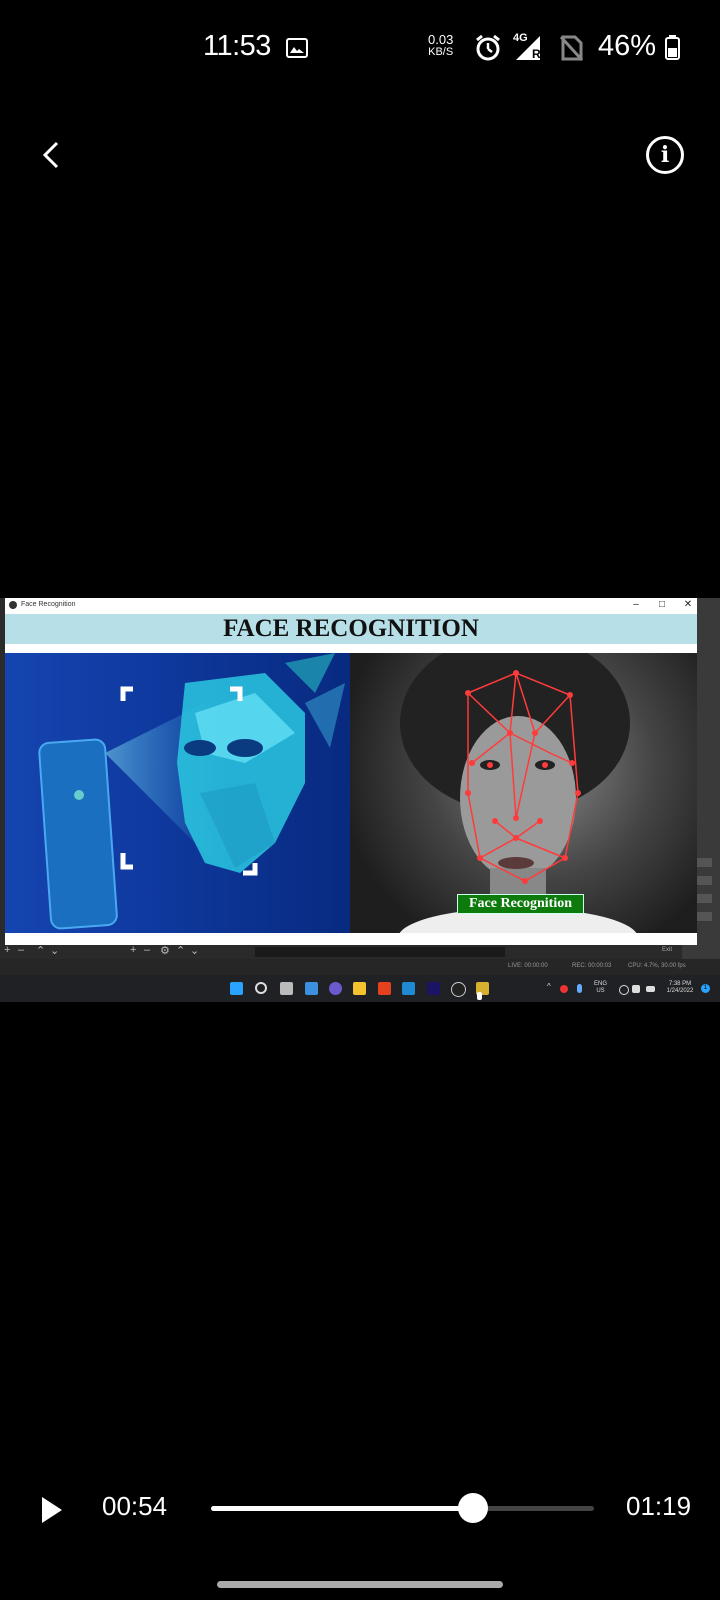  I want to click on face-scan-illustration, so click(177, 793).